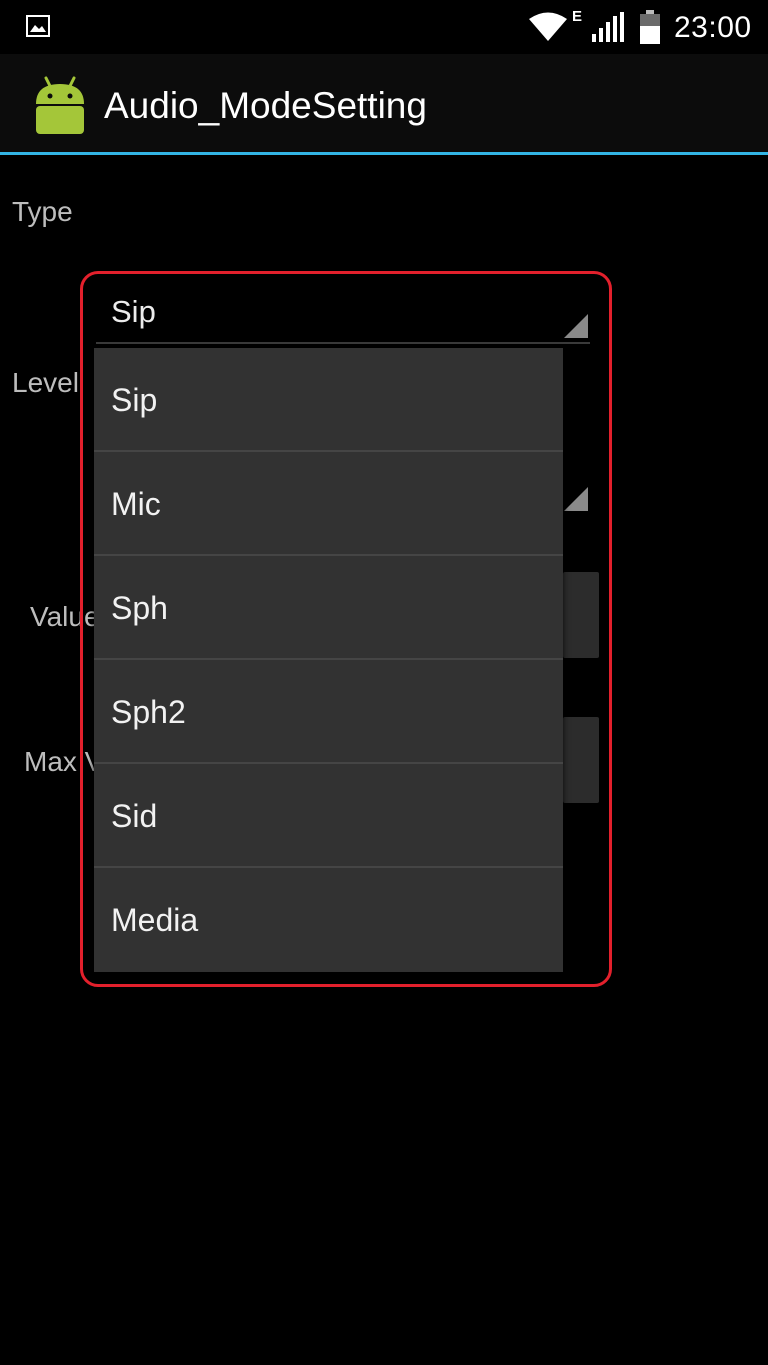 This screenshot has width=768, height=1365. Describe the element at coordinates (608, 27) in the screenshot. I see `signal-icon` at that location.